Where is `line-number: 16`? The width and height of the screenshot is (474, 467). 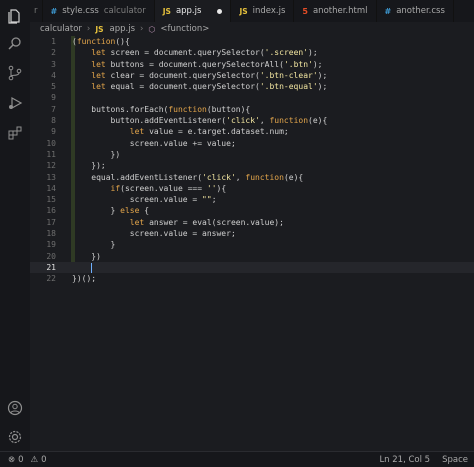 line-number: 16 is located at coordinates (51, 211).